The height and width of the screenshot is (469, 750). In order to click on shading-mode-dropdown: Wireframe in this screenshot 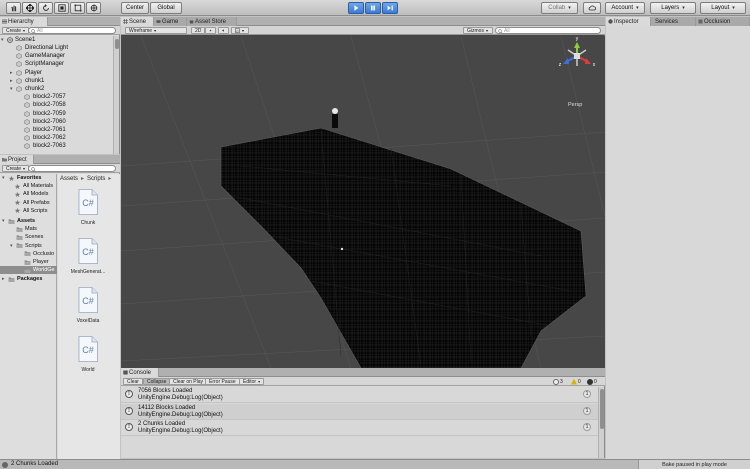, I will do `click(156, 30)`.